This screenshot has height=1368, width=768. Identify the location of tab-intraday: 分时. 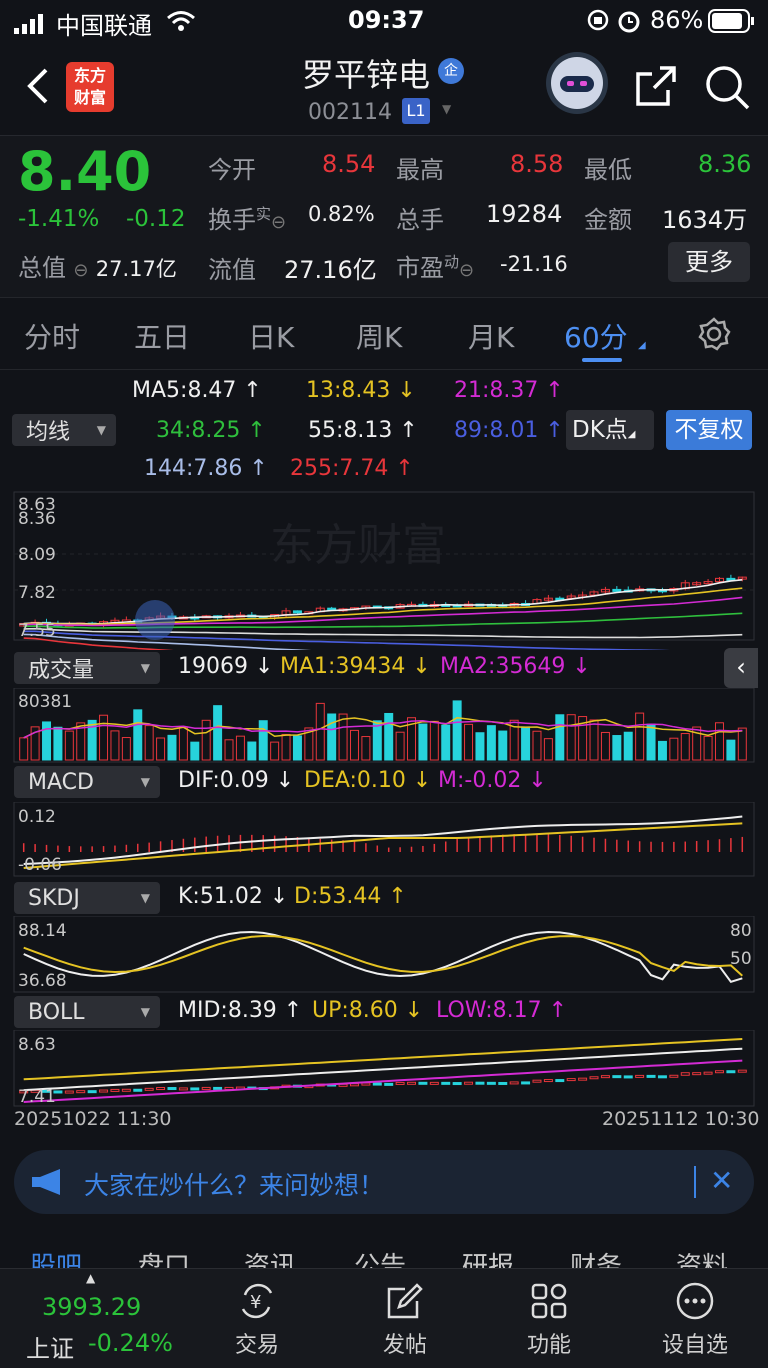
(52, 336).